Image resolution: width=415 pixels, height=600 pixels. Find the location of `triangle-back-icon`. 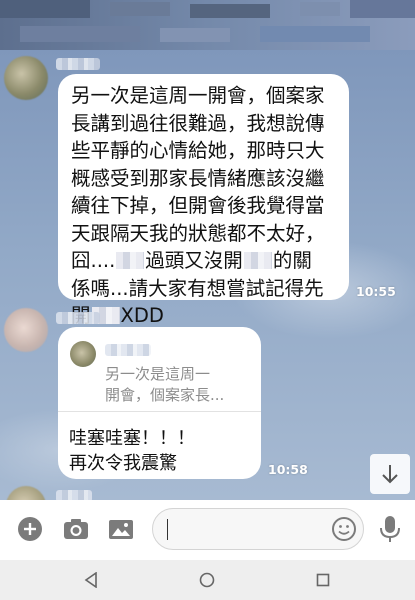

triangle-back-icon is located at coordinates (90, 580).